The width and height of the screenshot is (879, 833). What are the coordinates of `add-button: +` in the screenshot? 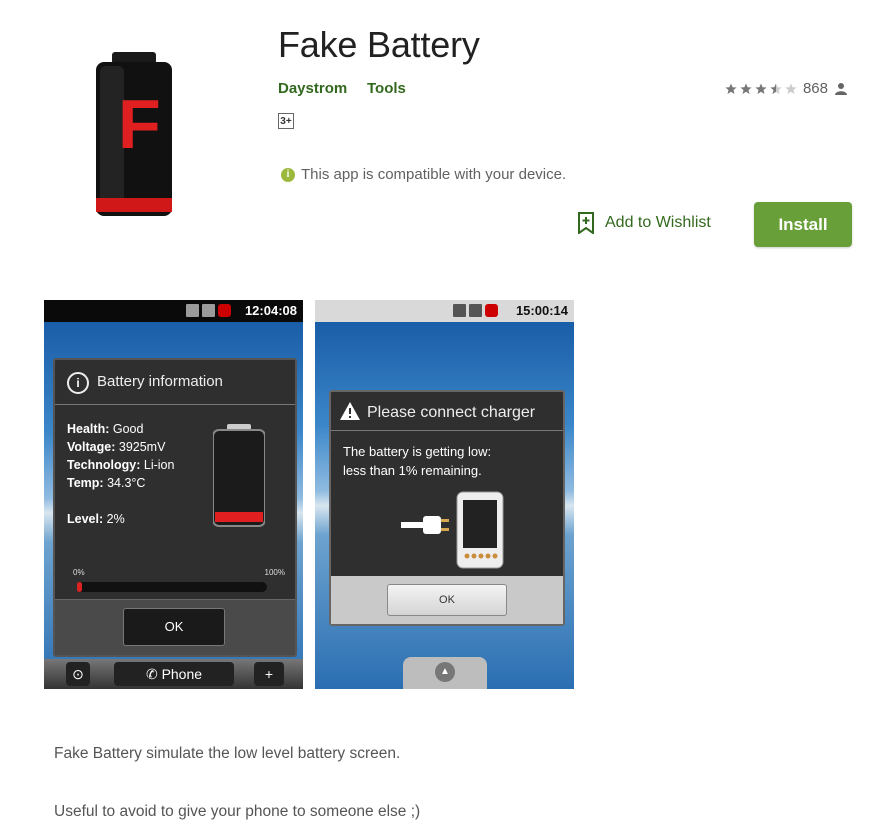 It's located at (269, 674).